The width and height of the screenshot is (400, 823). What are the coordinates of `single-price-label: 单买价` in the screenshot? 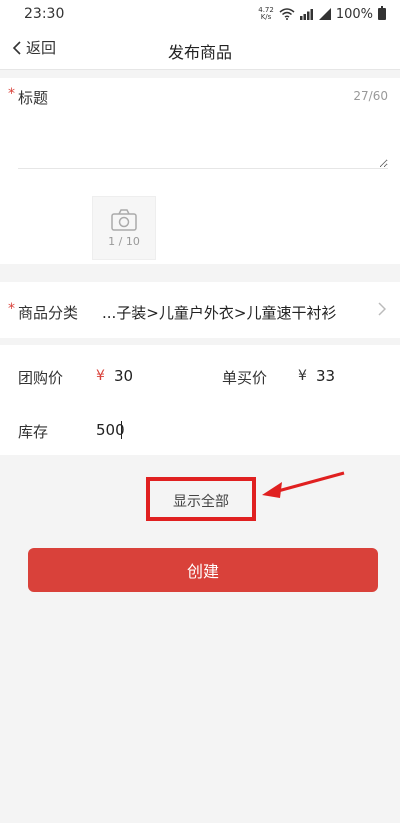 It's located at (245, 378).